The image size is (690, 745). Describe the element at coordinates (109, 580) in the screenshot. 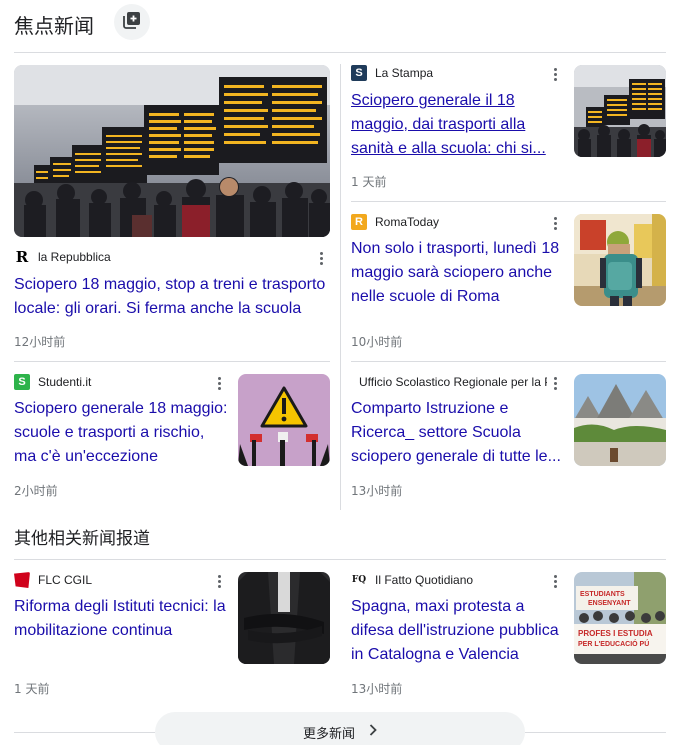

I see `source: FLC CGIL` at that location.